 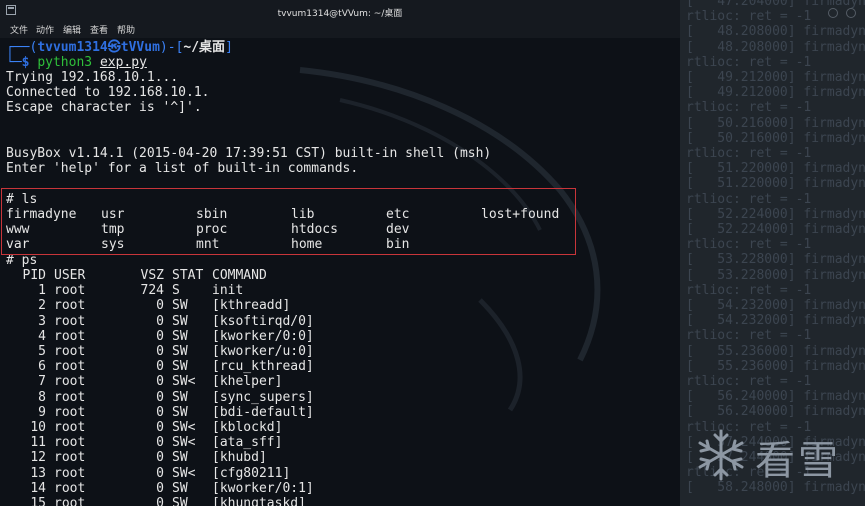 I want to click on menu-help: 帮助, so click(x=126, y=29).